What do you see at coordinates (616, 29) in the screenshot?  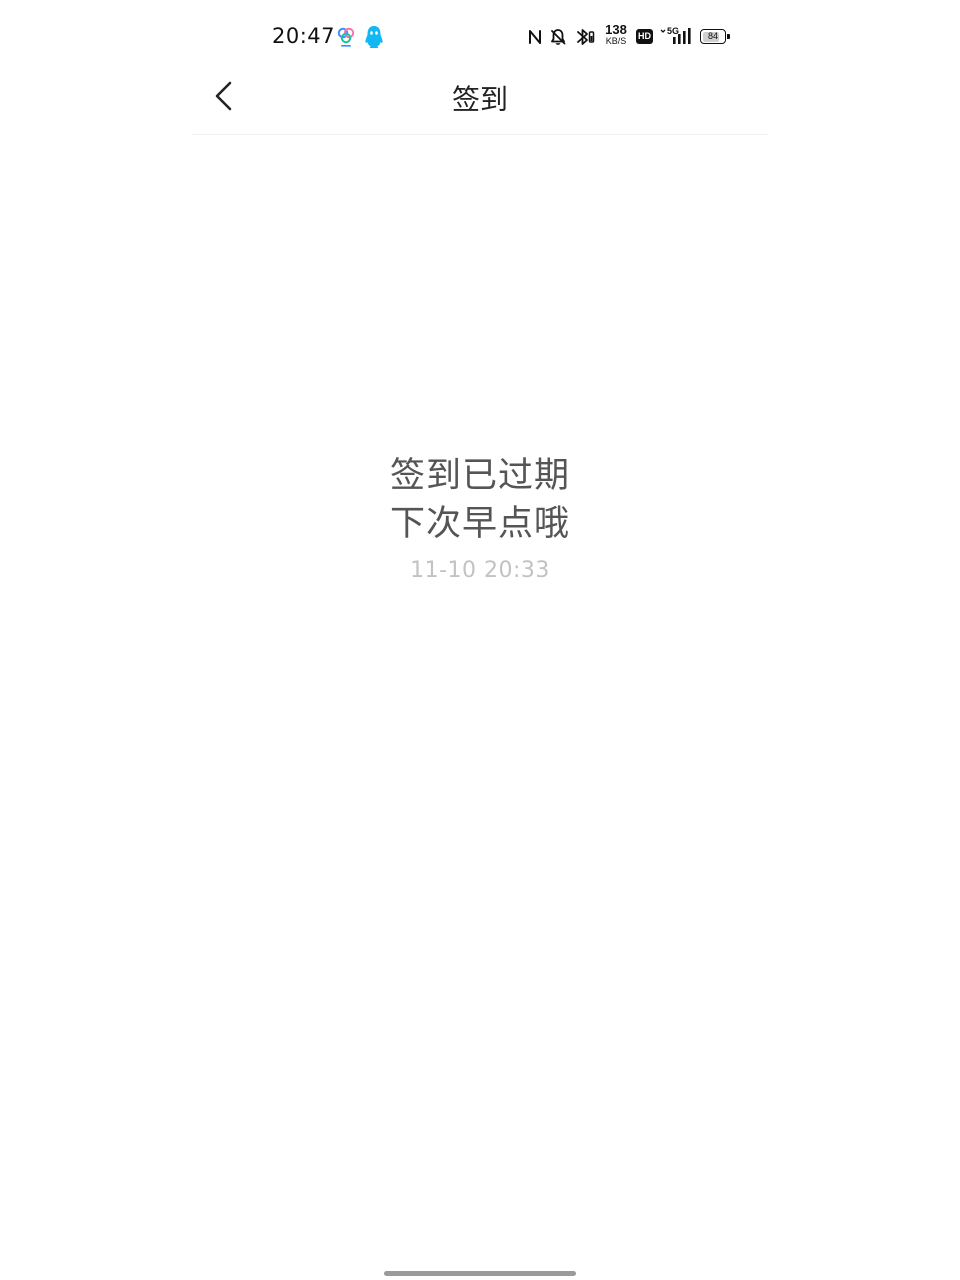 I see `network-speed-value: 138` at bounding box center [616, 29].